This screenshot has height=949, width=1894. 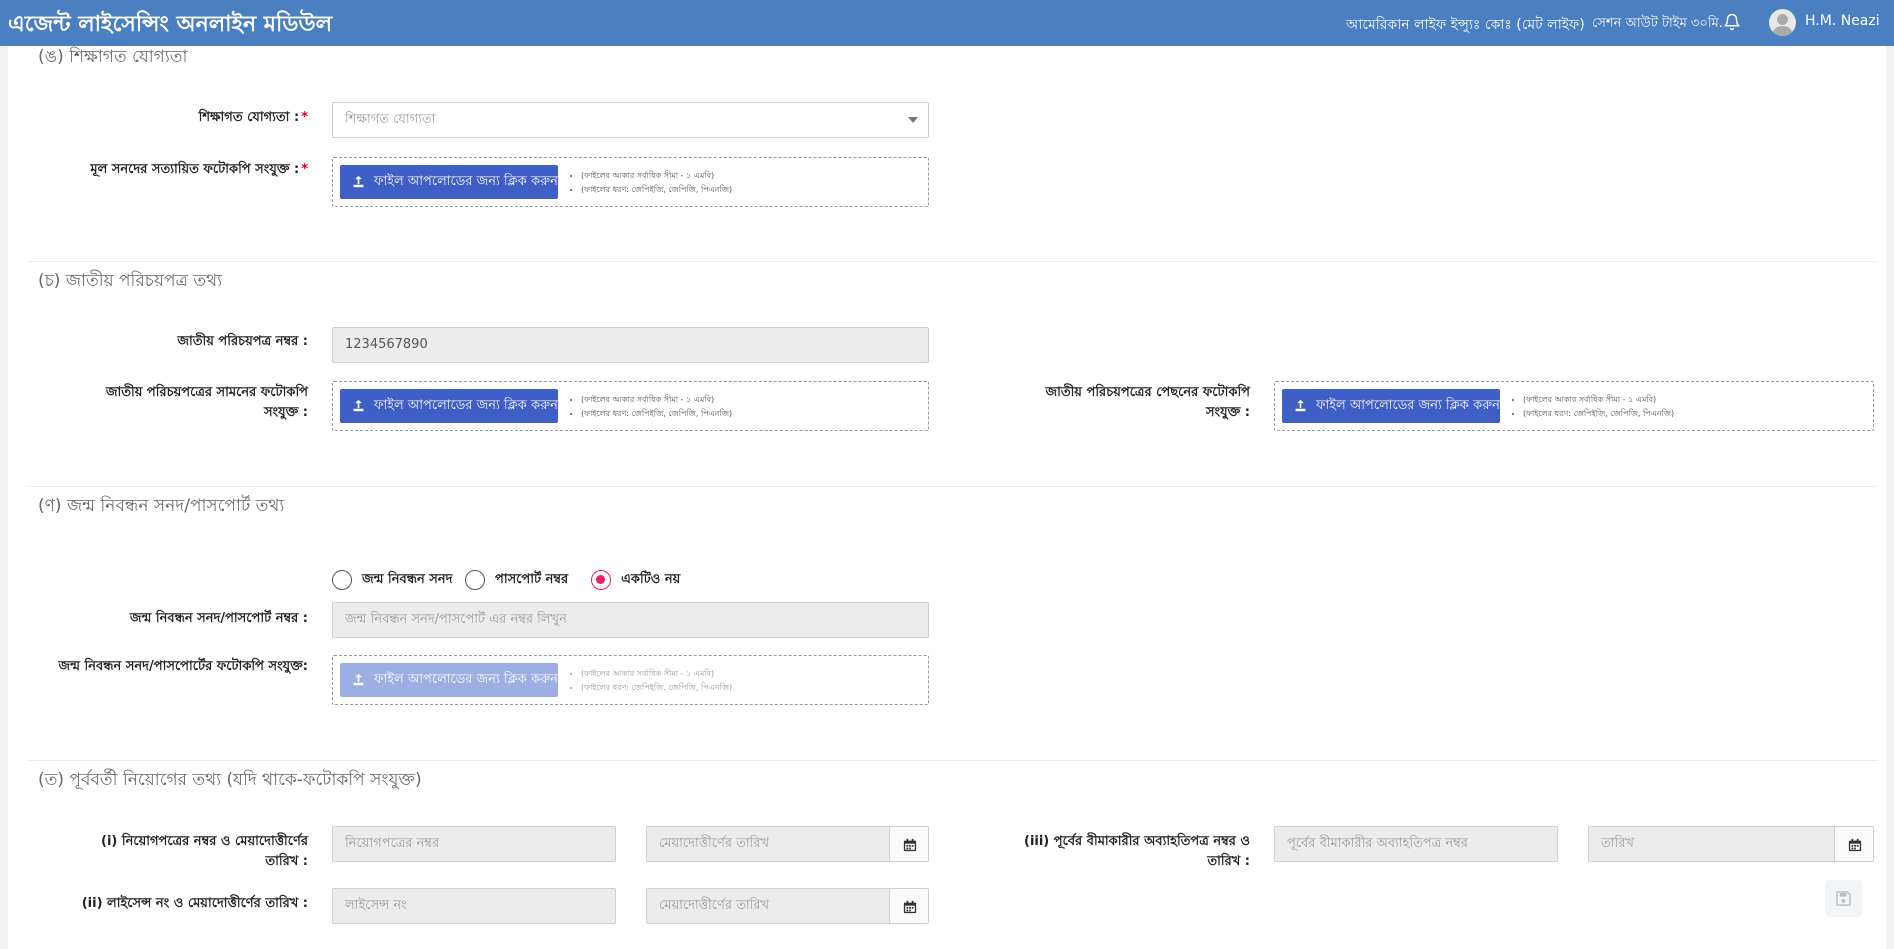 What do you see at coordinates (1782, 22) in the screenshot?
I see `avatar` at bounding box center [1782, 22].